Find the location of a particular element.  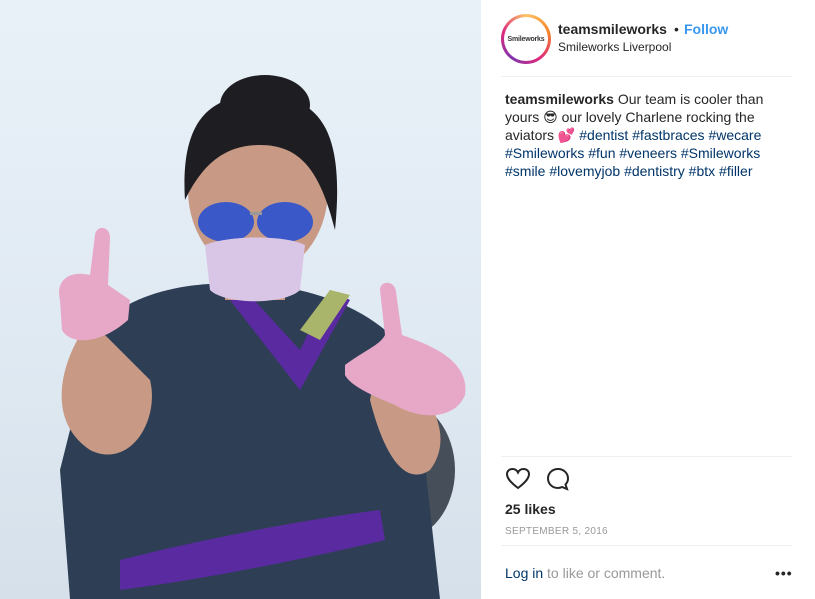

login-link: Log in is located at coordinates (524, 573).